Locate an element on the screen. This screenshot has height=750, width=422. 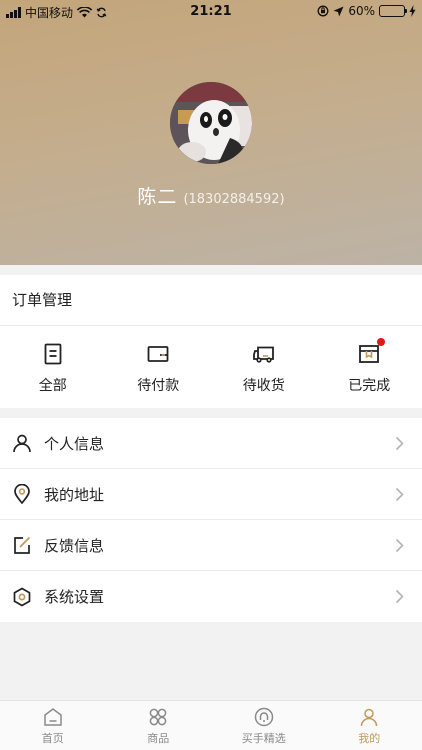
tab-bar: 首页 商品 买手精选 我的 is located at coordinates (211, 725).